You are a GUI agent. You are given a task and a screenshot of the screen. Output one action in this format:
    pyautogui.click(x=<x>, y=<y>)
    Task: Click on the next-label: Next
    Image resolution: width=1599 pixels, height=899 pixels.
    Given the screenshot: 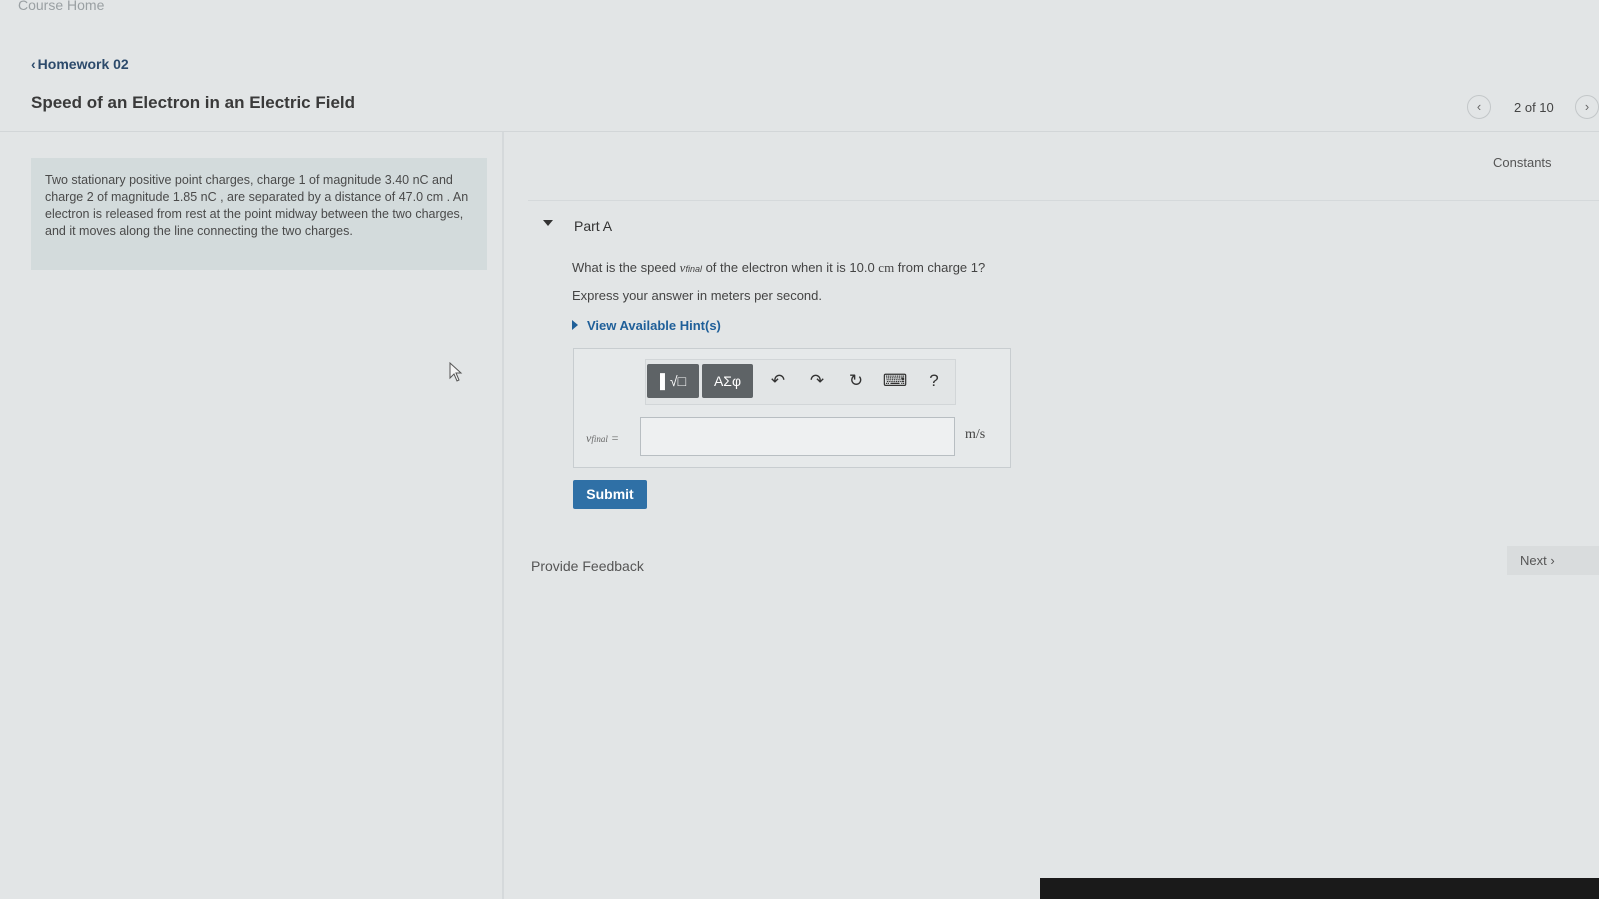 What is the action you would take?
    pyautogui.click(x=1533, y=560)
    